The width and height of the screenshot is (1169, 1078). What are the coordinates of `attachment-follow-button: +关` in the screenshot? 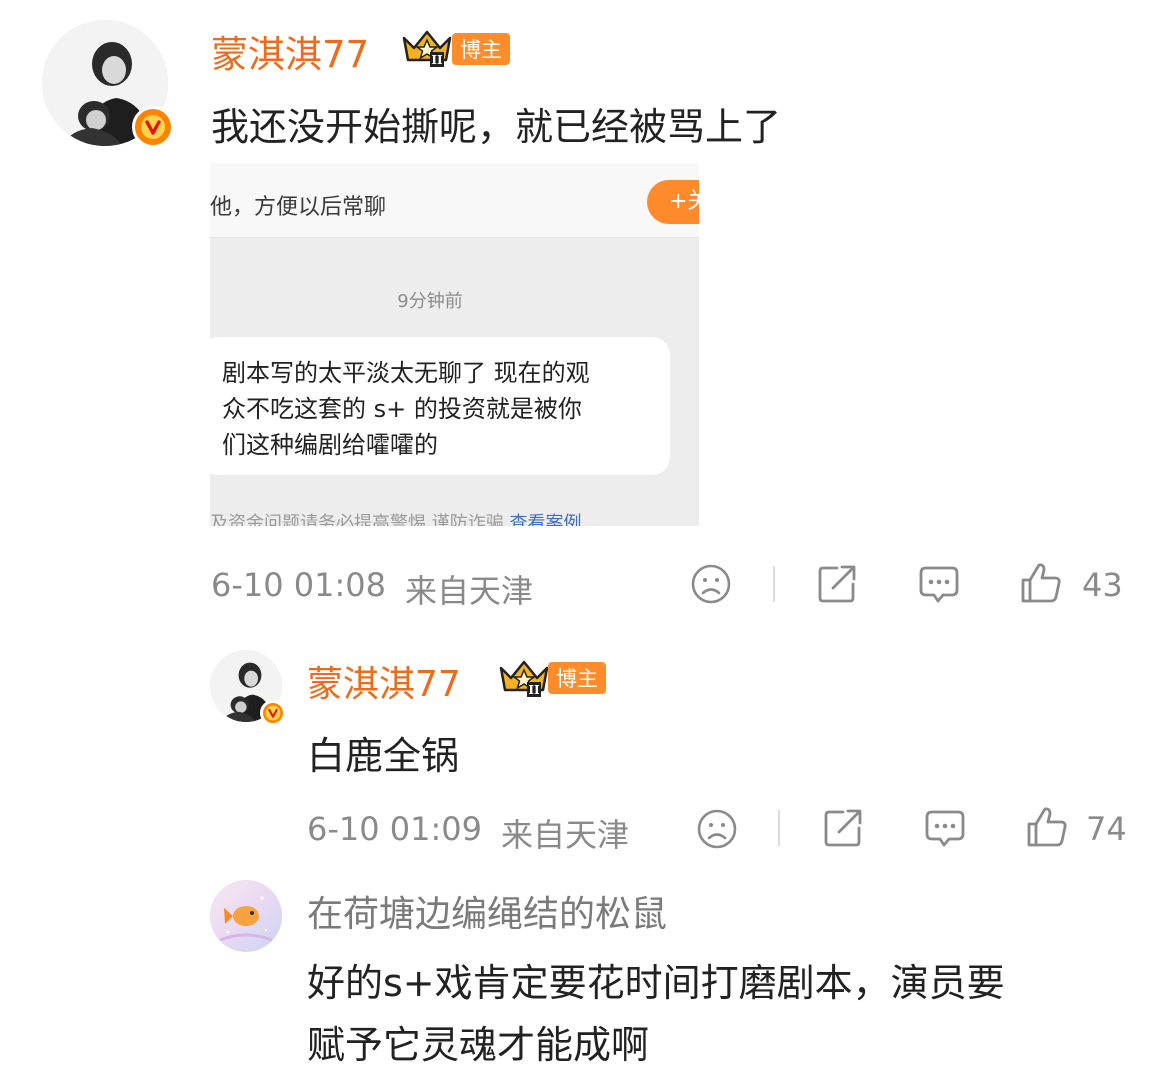 It's located at (673, 202).